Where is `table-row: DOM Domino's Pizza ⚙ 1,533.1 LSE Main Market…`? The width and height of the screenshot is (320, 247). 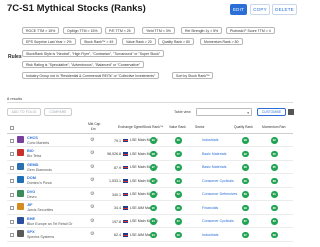 table-row: DOM Domino's Pizza ⚙ 1,533.1 LSE Main Market… is located at coordinates (150, 181).